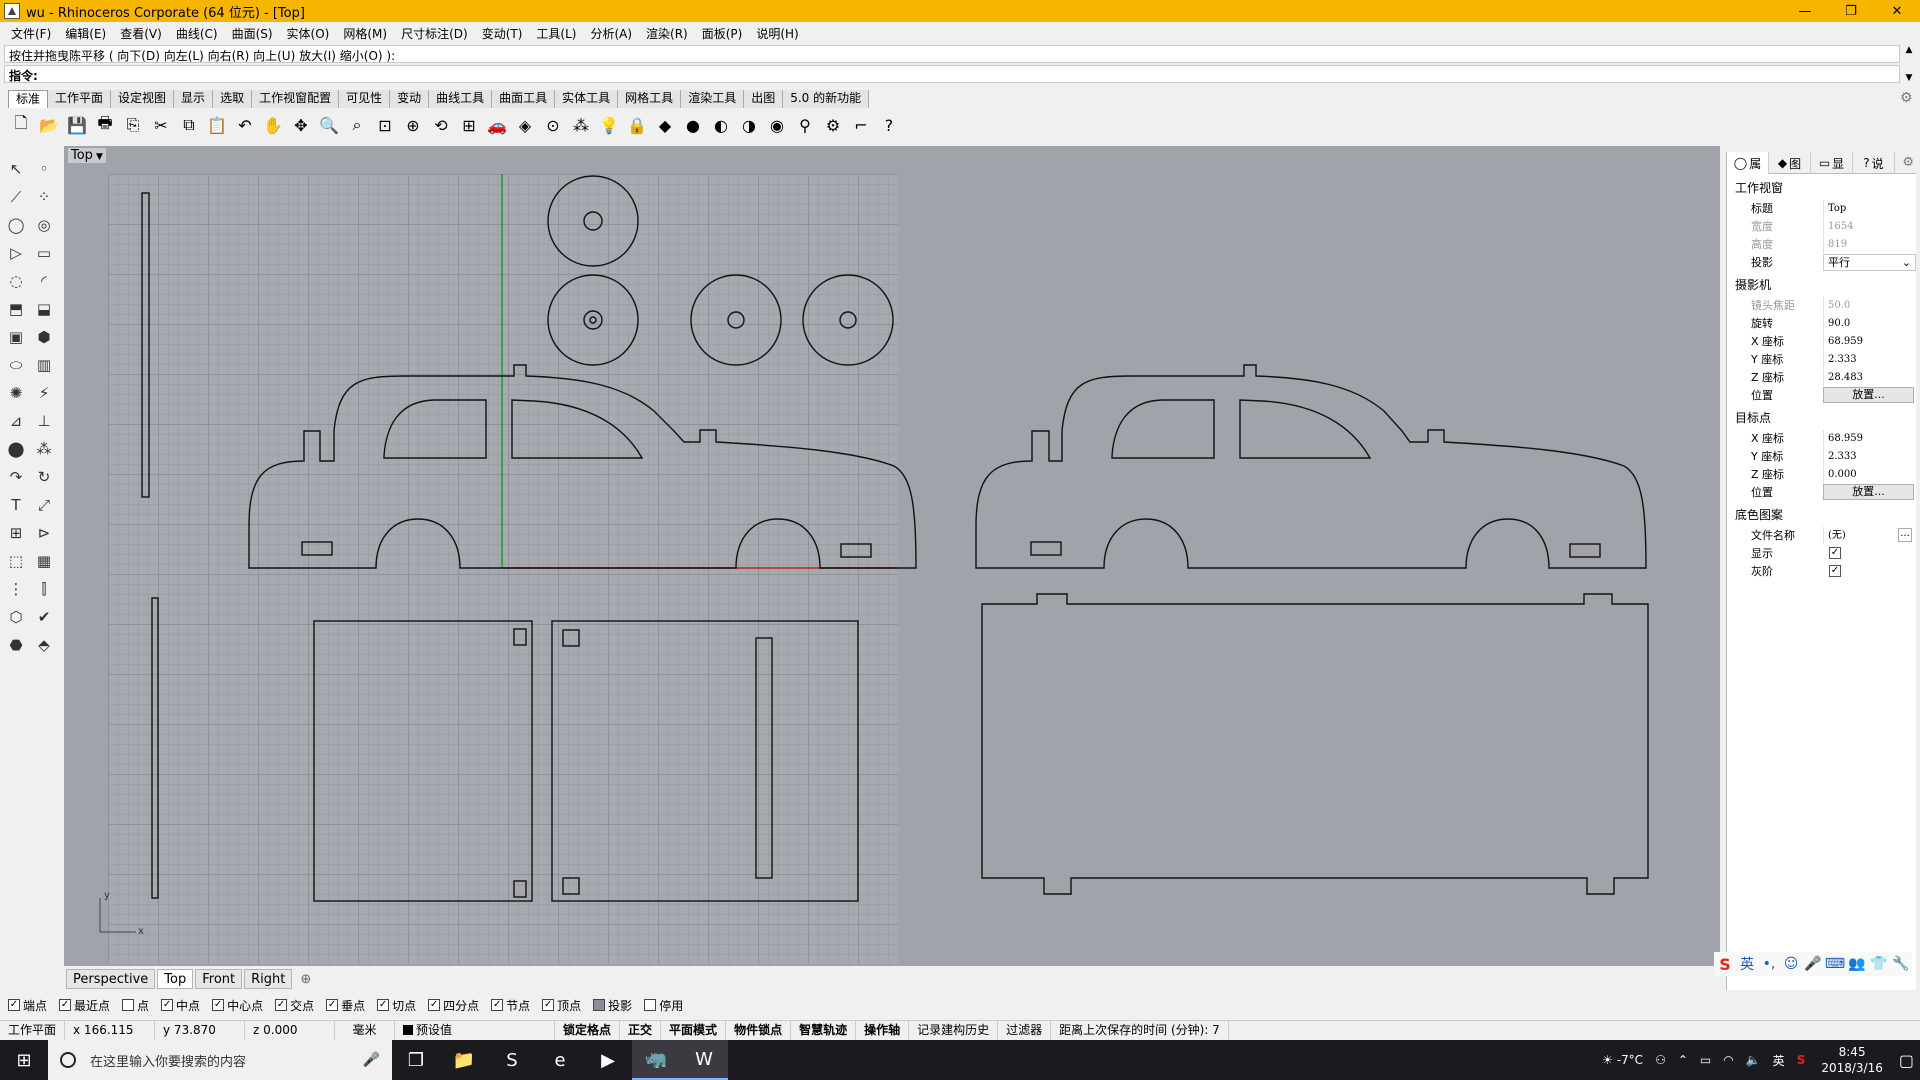 Image resolution: width=1920 pixels, height=1080 pixels. Describe the element at coordinates (1857, 964) in the screenshot. I see `users-icon: 👥` at that location.